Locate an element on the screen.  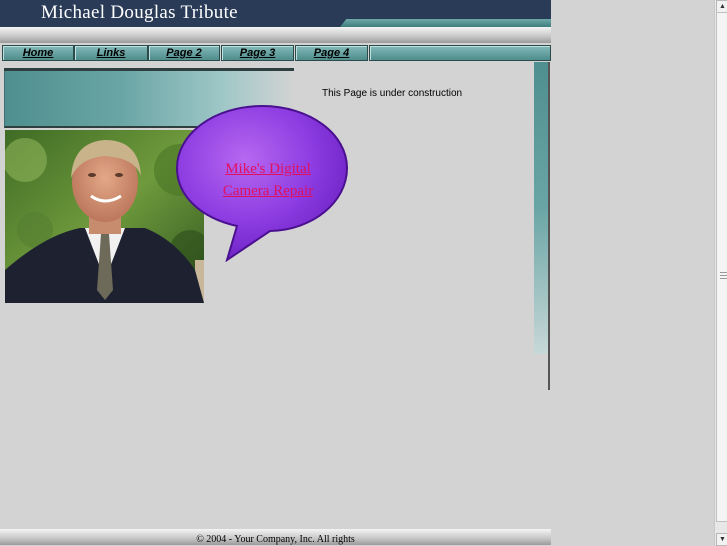
nav-page4-button: Page 4 is located at coordinates (331, 53).